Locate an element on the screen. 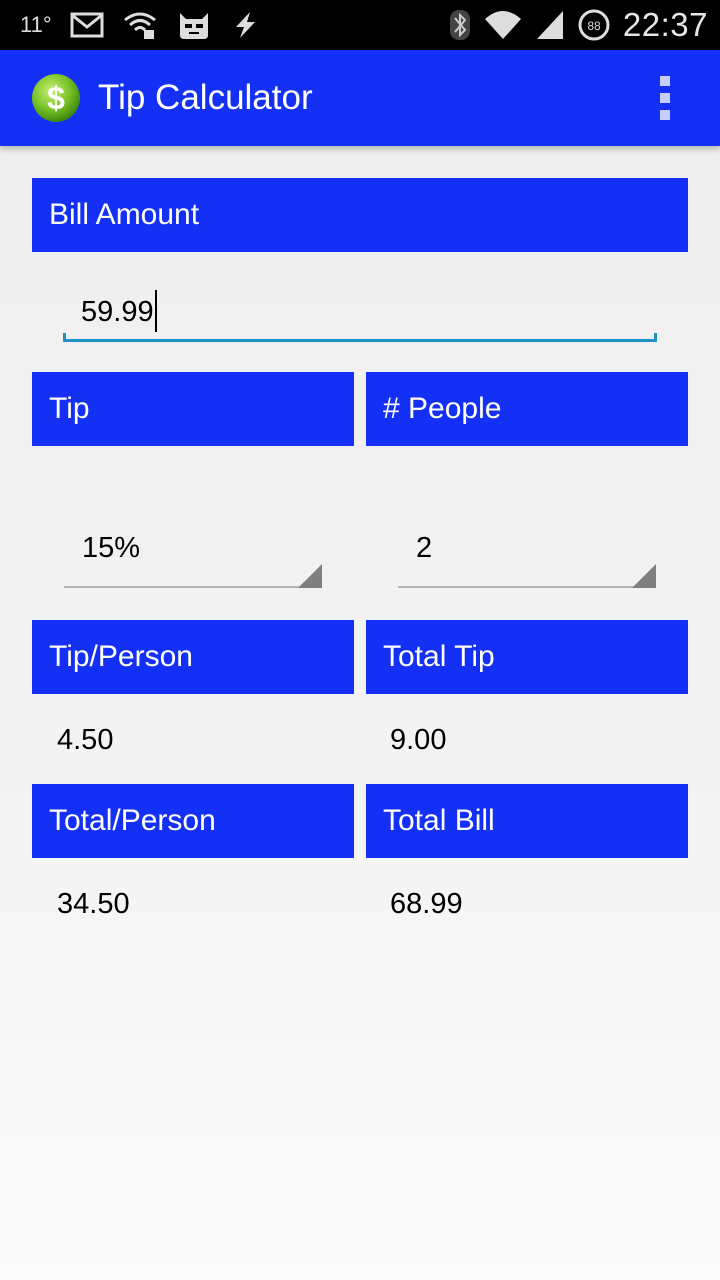  battery-level-text: 88 is located at coordinates (594, 26).